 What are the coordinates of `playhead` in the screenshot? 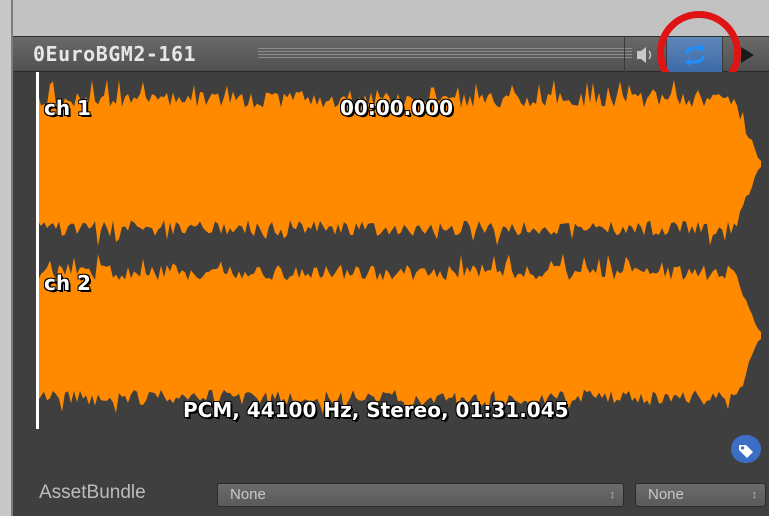 It's located at (37, 250).